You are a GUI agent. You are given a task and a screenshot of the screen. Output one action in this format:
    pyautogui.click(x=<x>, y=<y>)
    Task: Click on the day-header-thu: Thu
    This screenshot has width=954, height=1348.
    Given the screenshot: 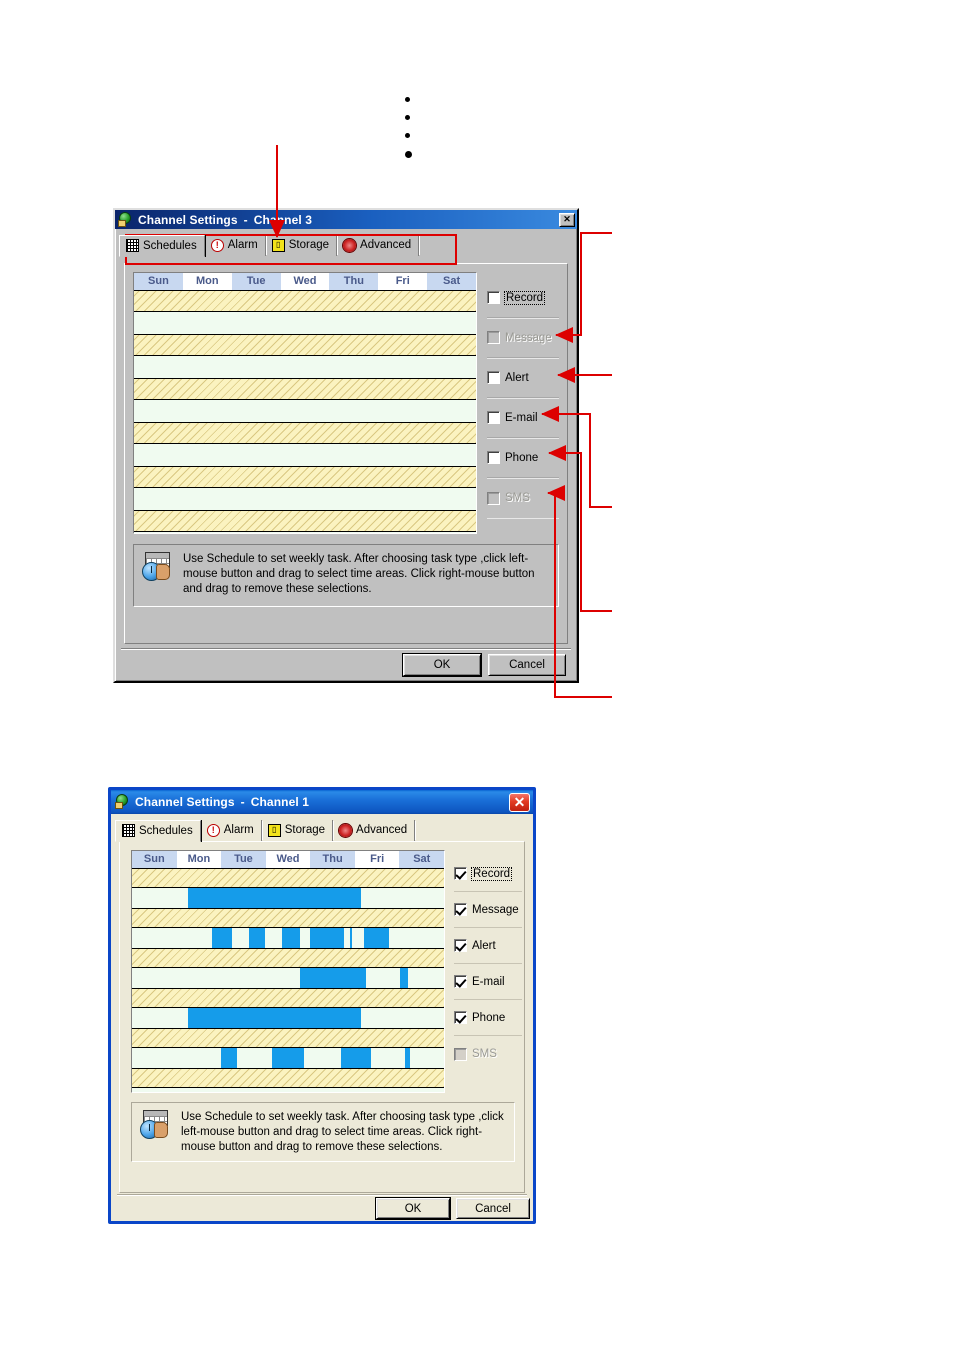 What is the action you would take?
    pyautogui.click(x=332, y=859)
    